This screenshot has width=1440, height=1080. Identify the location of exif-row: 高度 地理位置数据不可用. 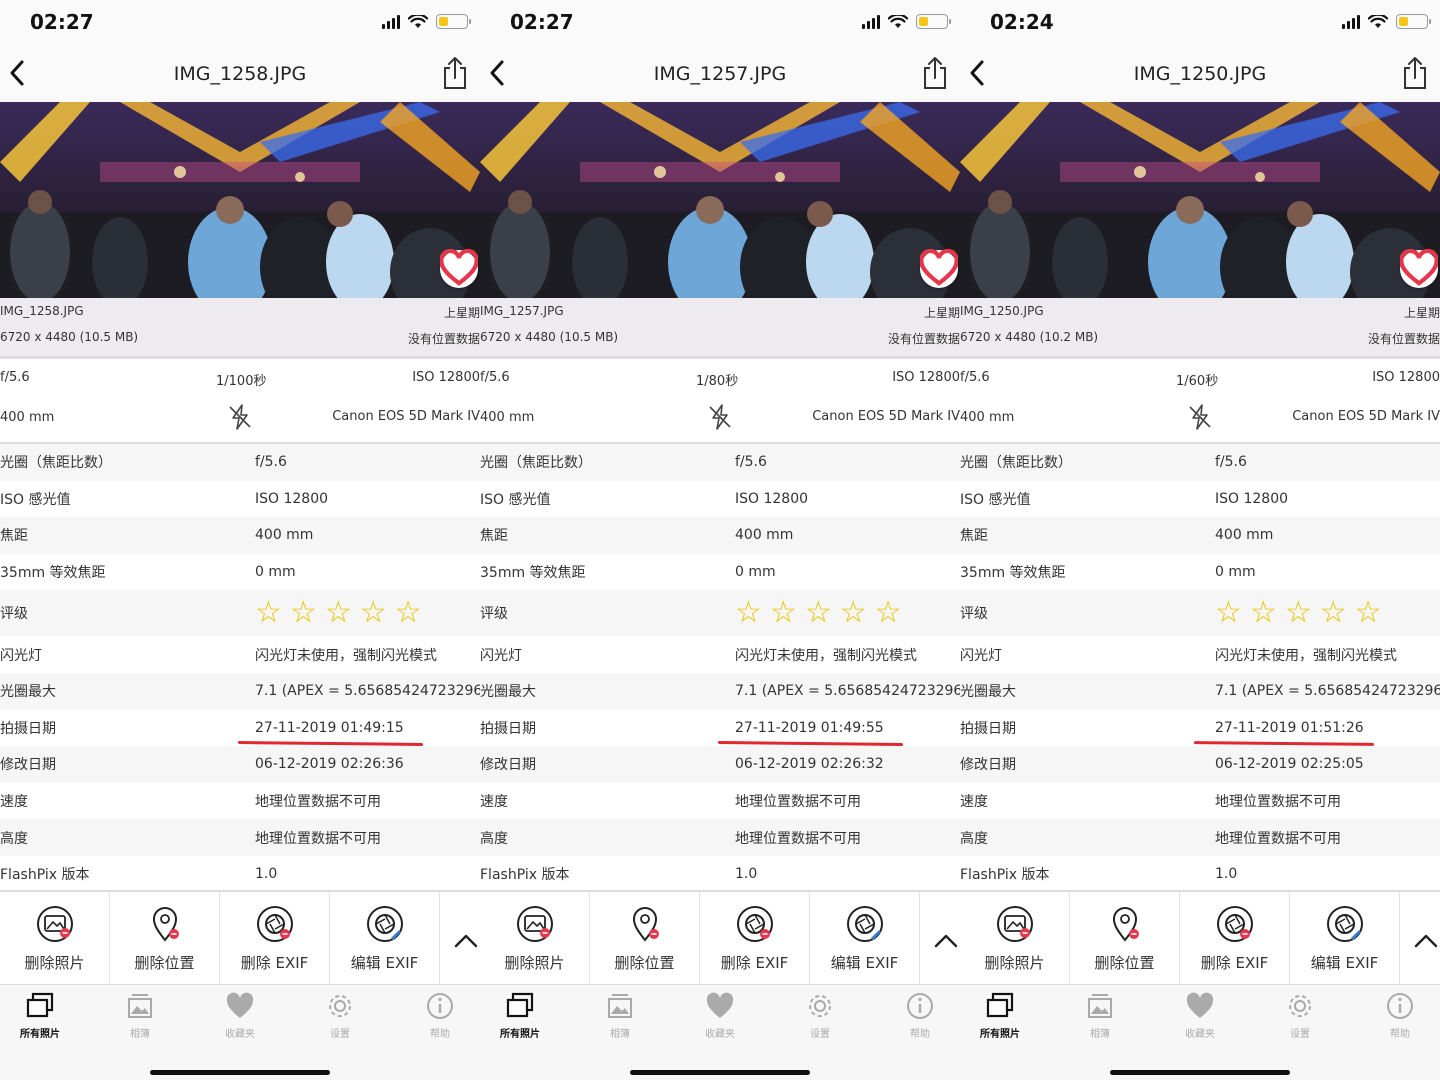
(240, 837).